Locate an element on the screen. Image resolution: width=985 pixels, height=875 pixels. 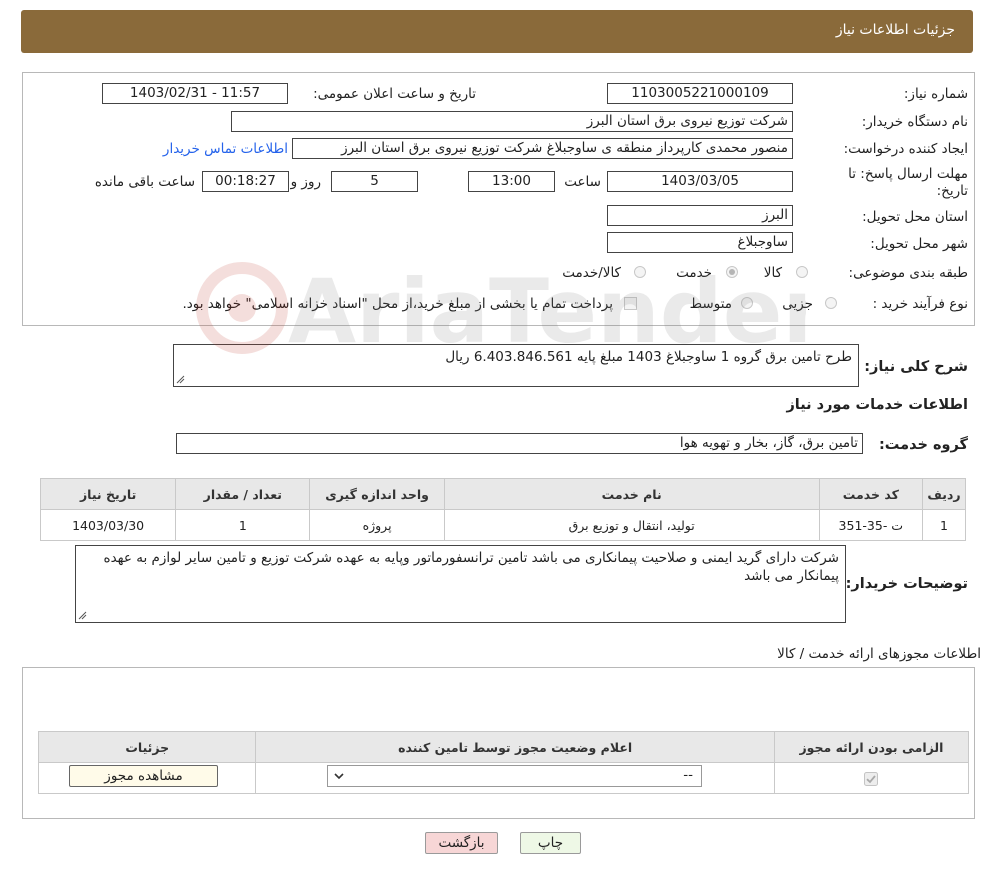
city-label: شهر محل تحویل: is located at coordinates (919, 244).